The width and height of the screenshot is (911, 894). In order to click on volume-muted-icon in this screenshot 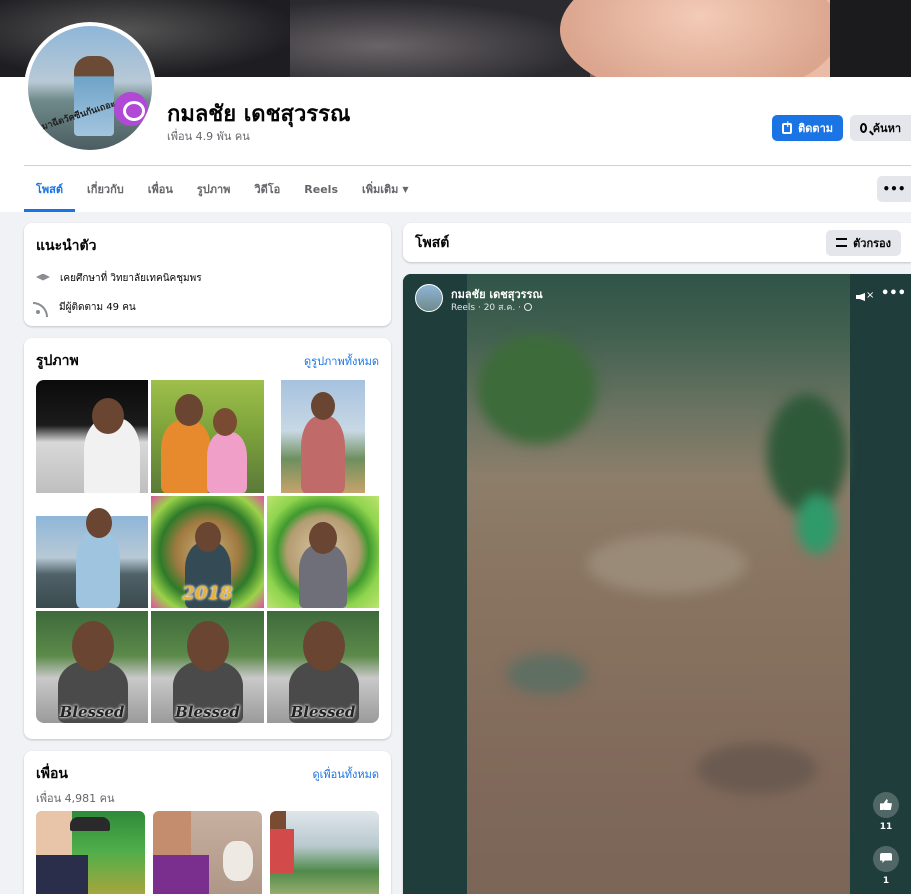, I will do `click(865, 297)`.